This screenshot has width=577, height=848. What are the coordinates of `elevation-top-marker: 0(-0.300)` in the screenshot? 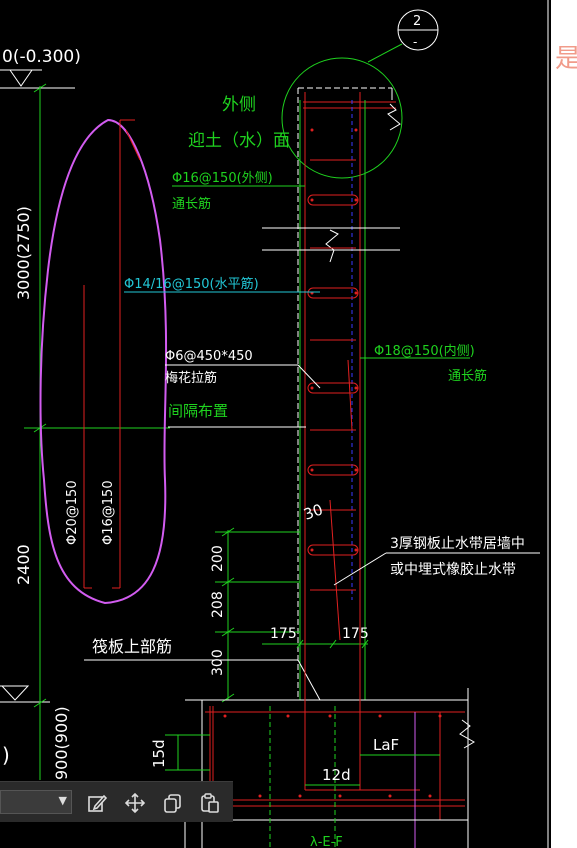 It's located at (40, 68).